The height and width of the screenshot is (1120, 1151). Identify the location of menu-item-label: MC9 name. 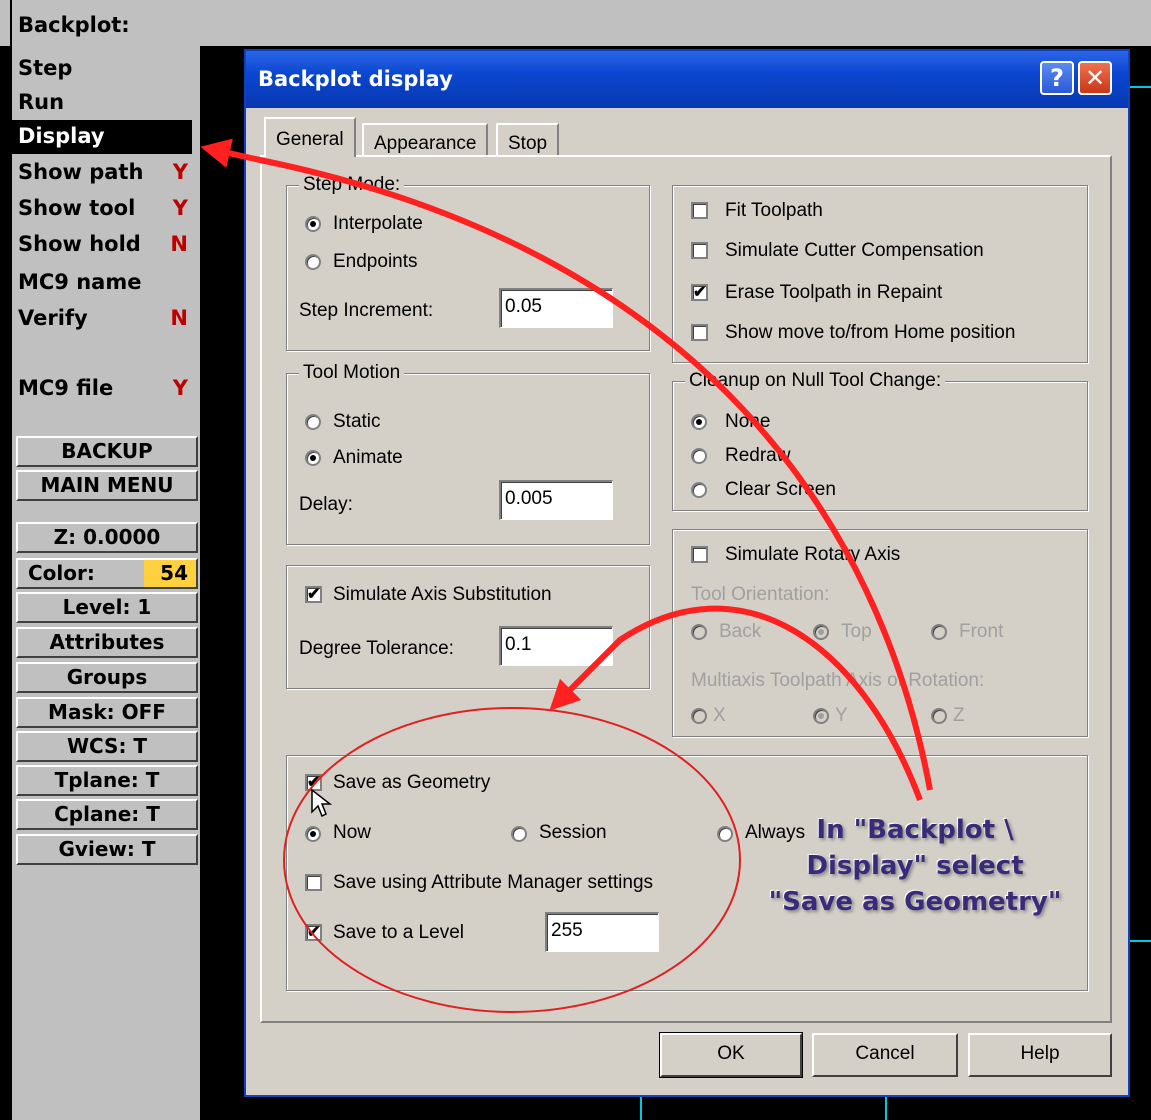
(80, 282).